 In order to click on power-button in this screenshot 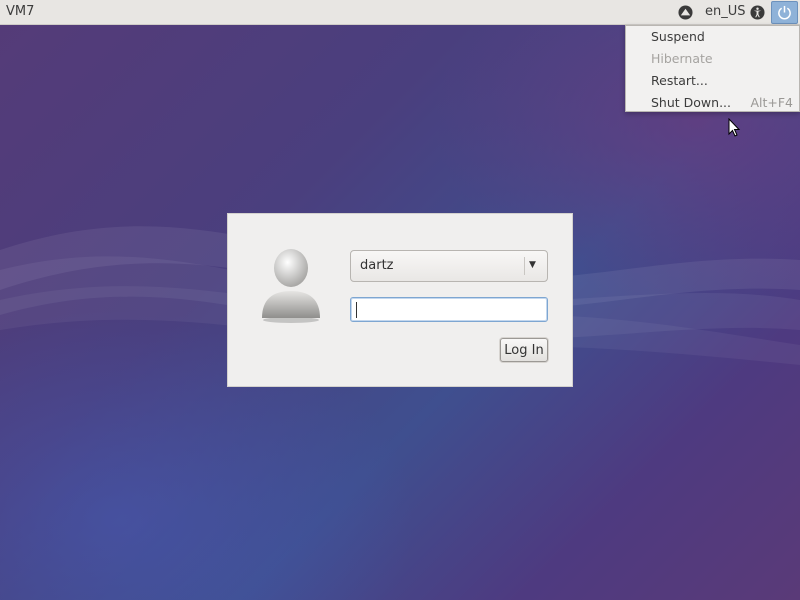, I will do `click(784, 12)`.